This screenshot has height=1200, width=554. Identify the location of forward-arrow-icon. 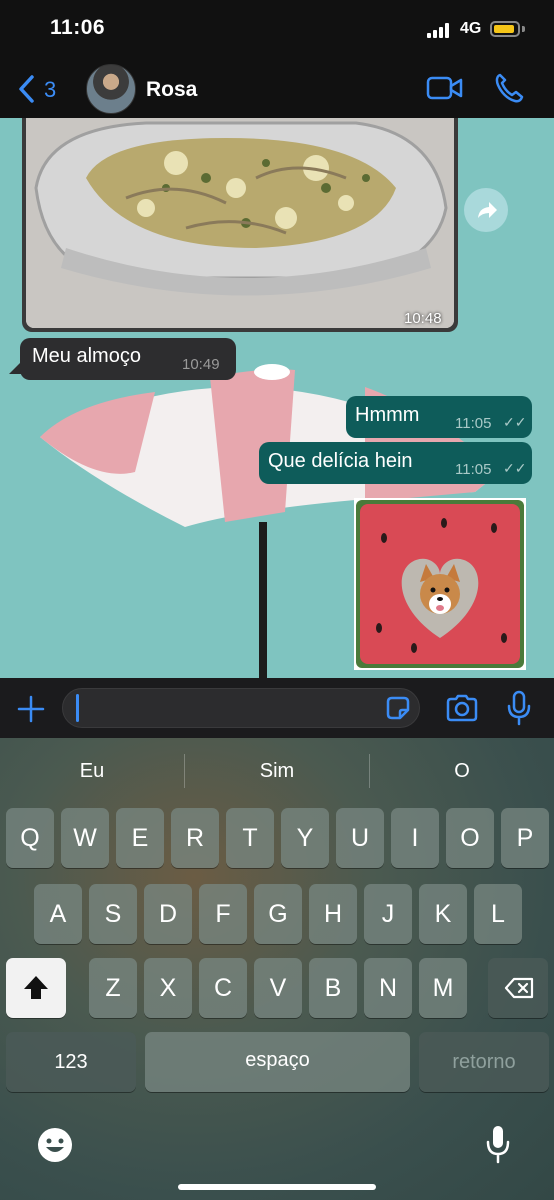
(487, 210).